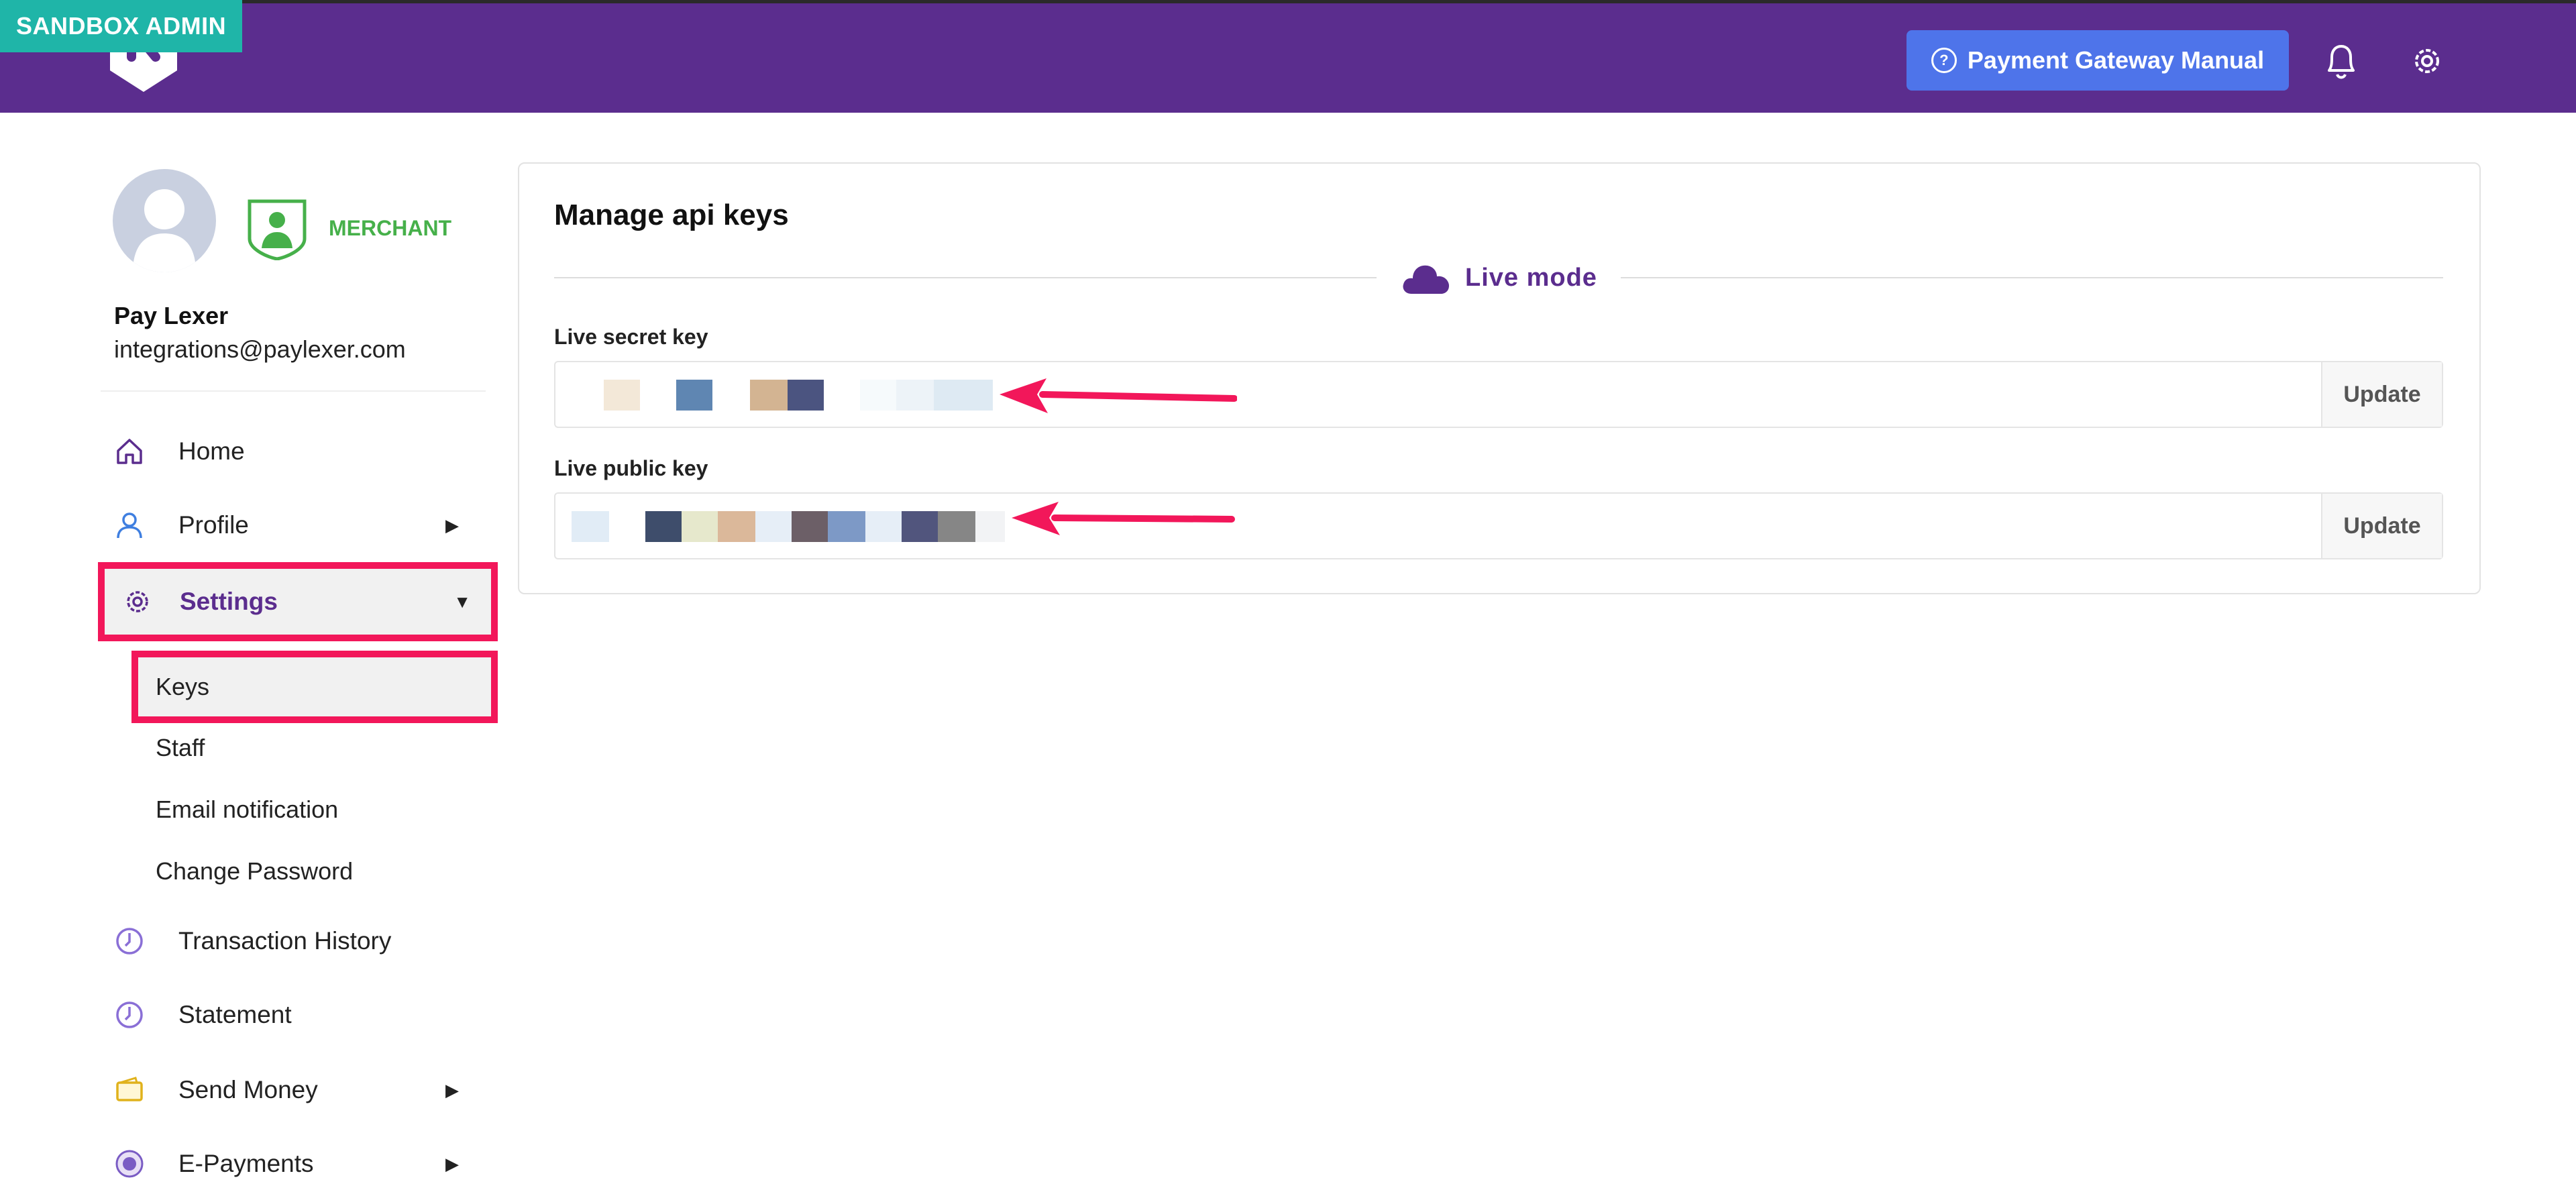 The image size is (2576, 1194). Describe the element at coordinates (2381, 526) in the screenshot. I see `update-public-key-button: Update` at that location.